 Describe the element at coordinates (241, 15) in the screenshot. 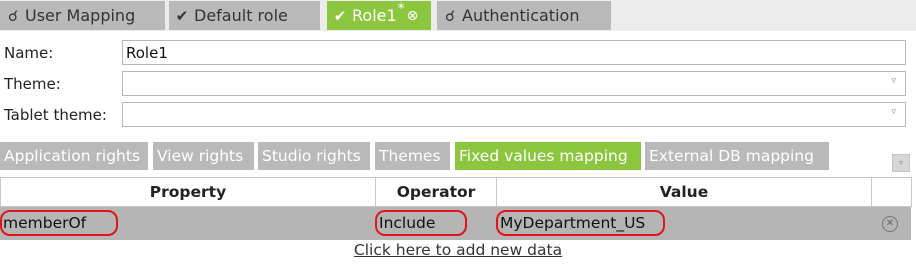

I see `tab-label: Default role` at that location.